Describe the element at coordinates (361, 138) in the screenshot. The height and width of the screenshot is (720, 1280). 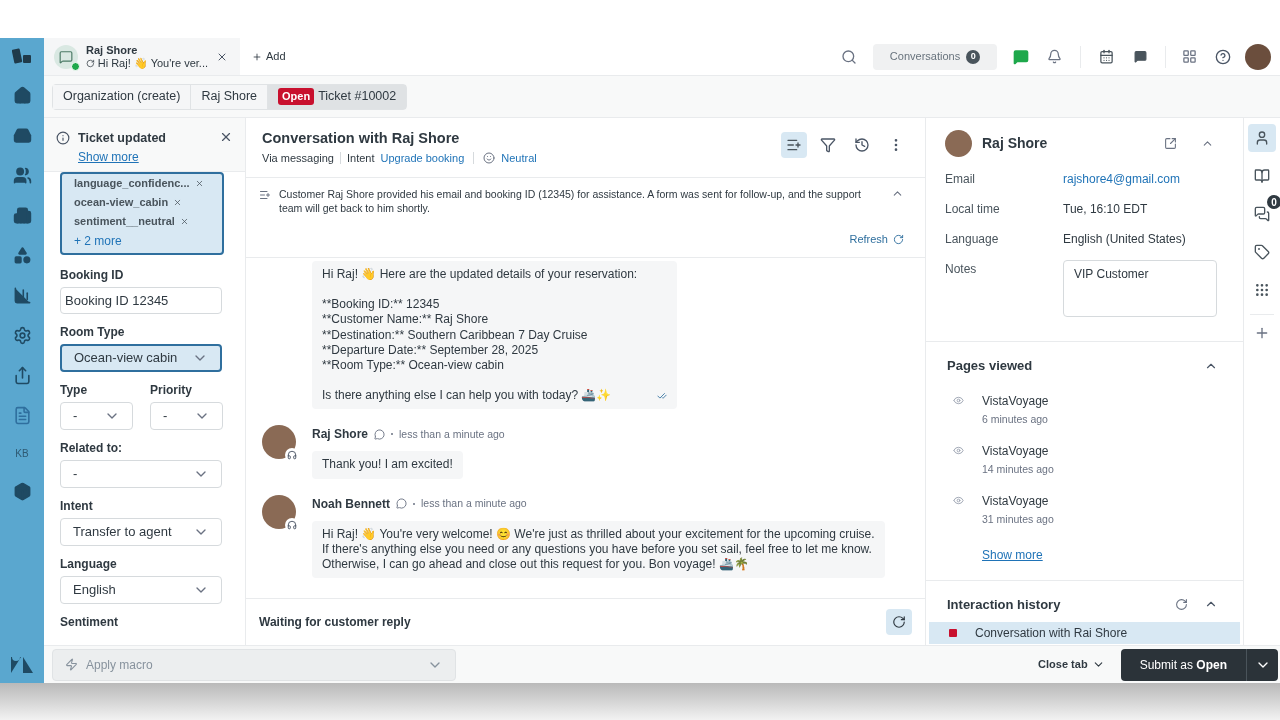
I see `conversation-title: Conversation with Raj Shore` at that location.